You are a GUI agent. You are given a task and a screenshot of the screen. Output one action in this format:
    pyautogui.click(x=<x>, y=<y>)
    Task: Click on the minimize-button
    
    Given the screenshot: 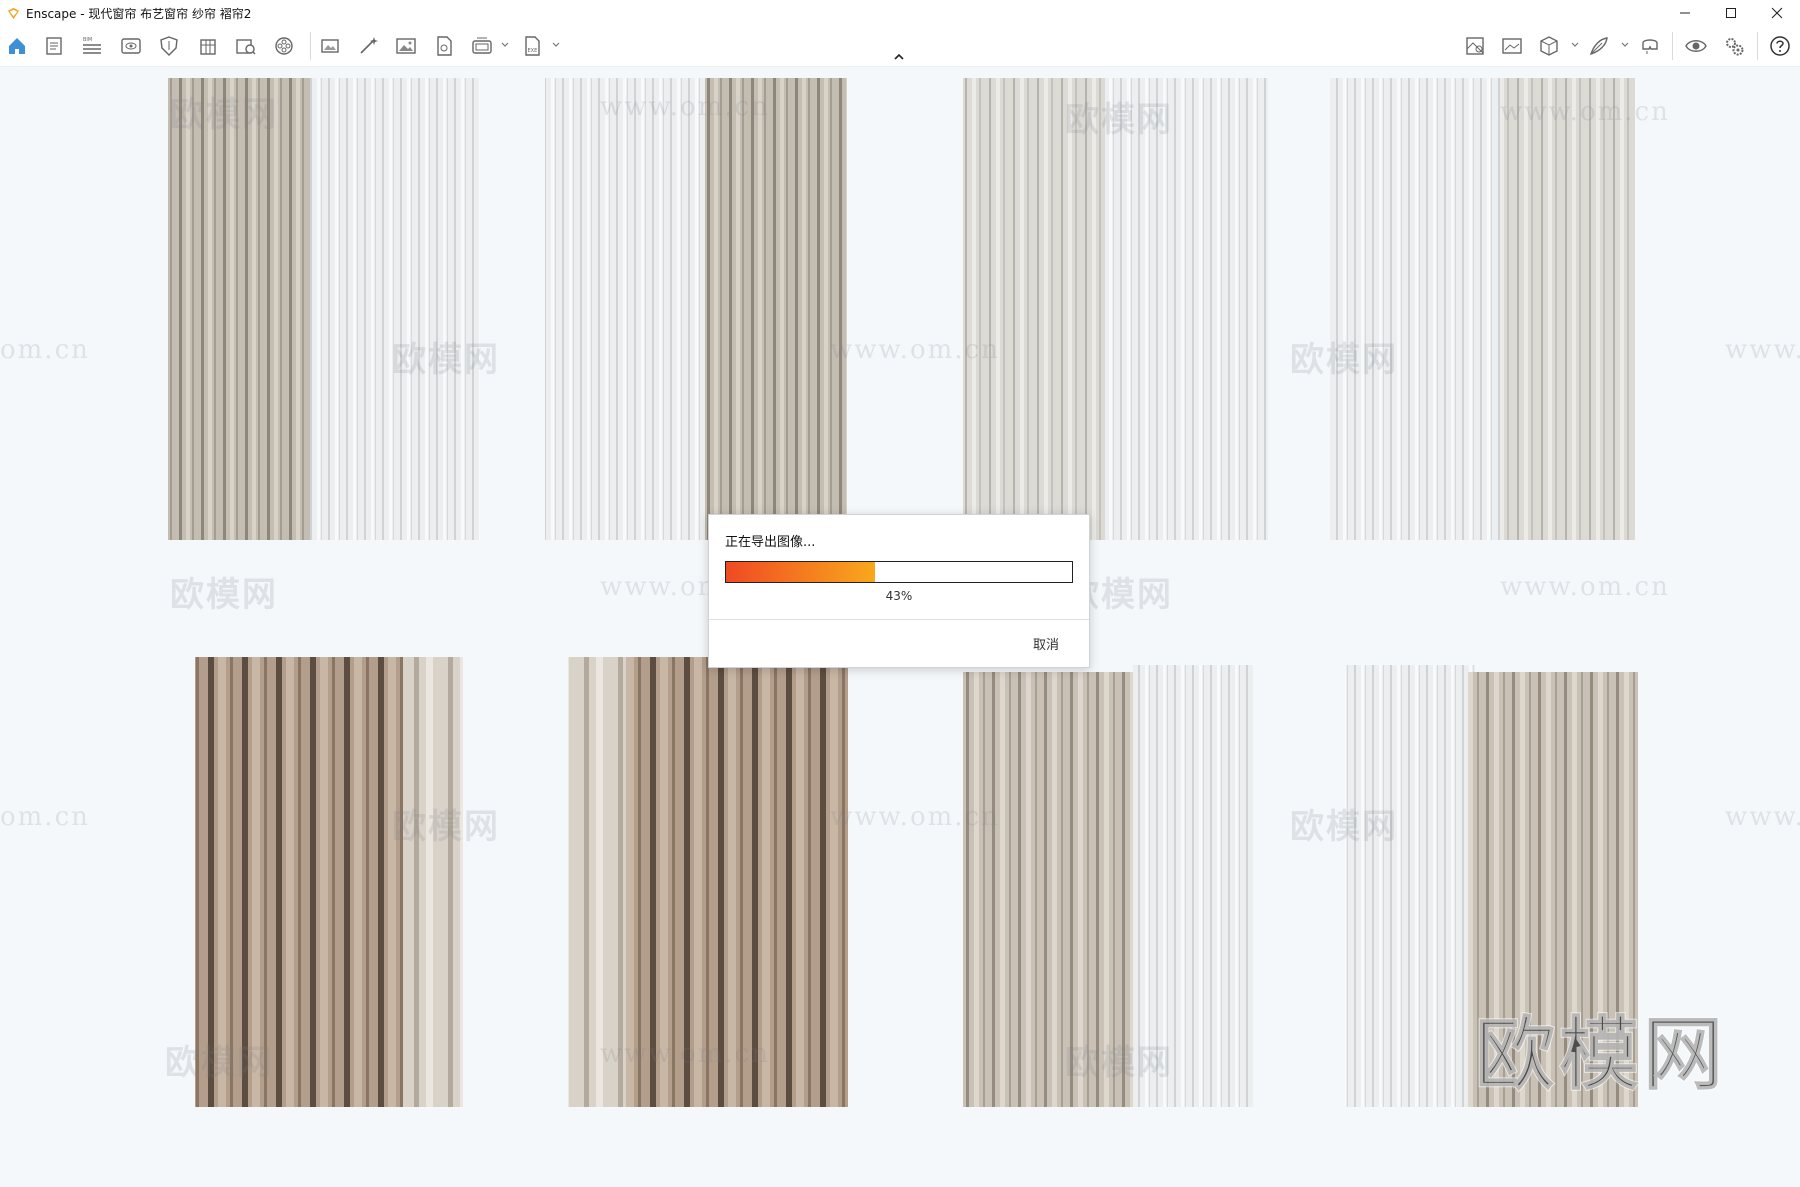 What is the action you would take?
    pyautogui.click(x=1685, y=13)
    